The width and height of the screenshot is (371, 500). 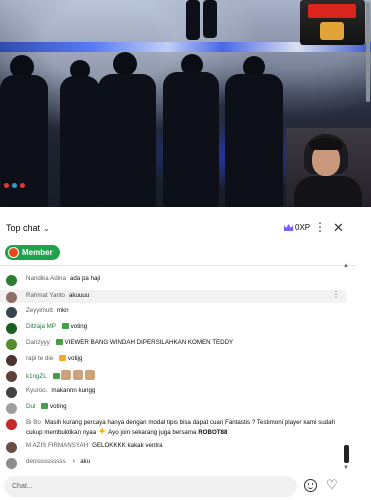 What do you see at coordinates (23, 228) in the screenshot?
I see `chat-mode-label: Top chat` at bounding box center [23, 228].